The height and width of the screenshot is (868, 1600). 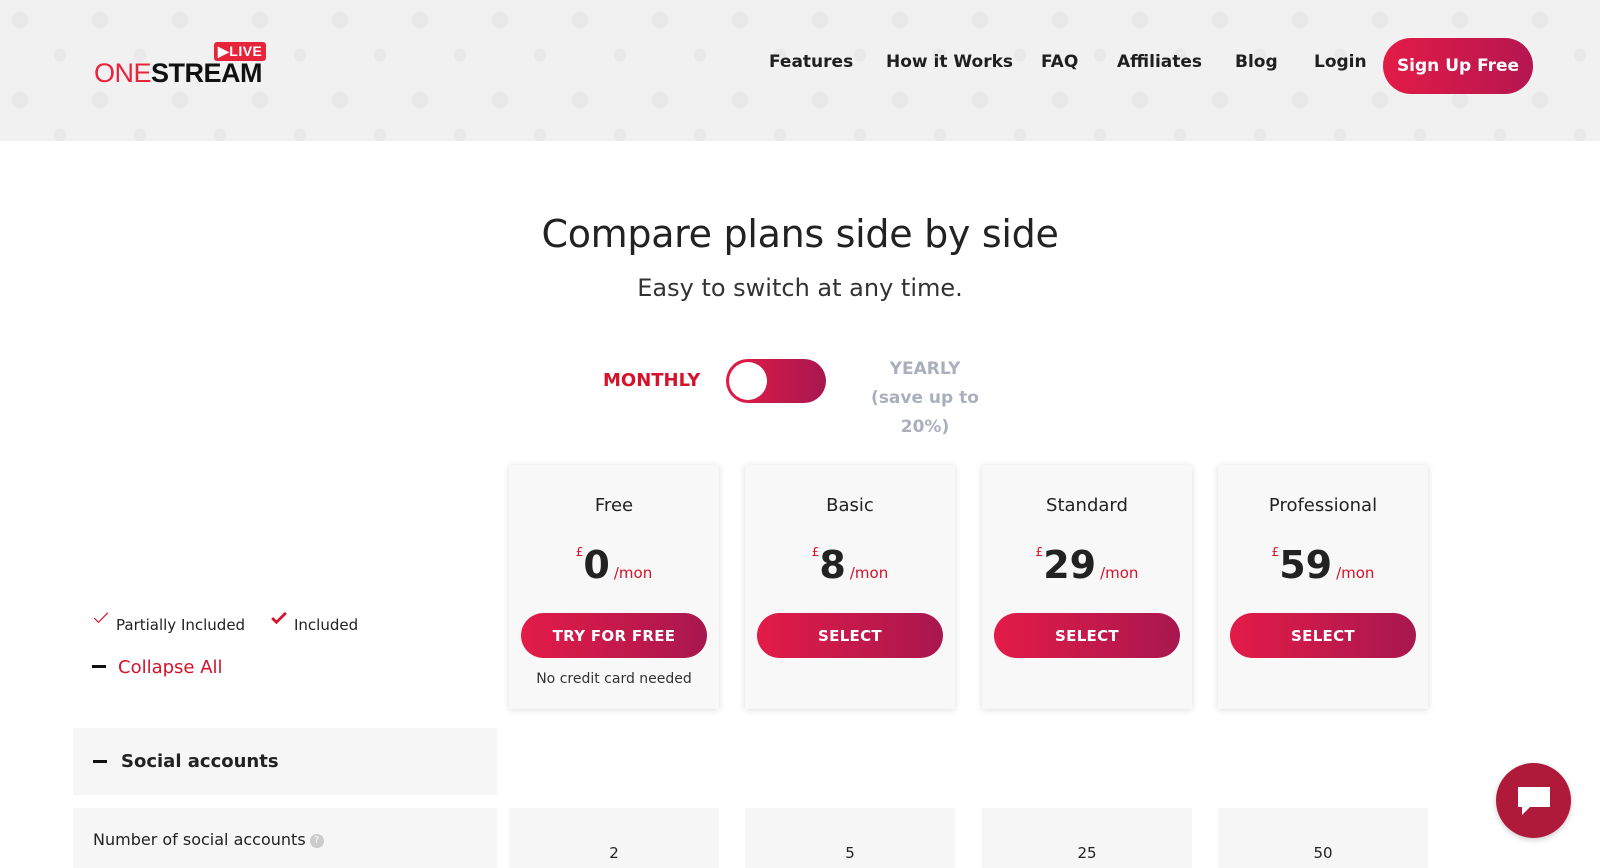 I want to click on yearly-label: YEARLY (save up to 20%), so click(x=925, y=398).